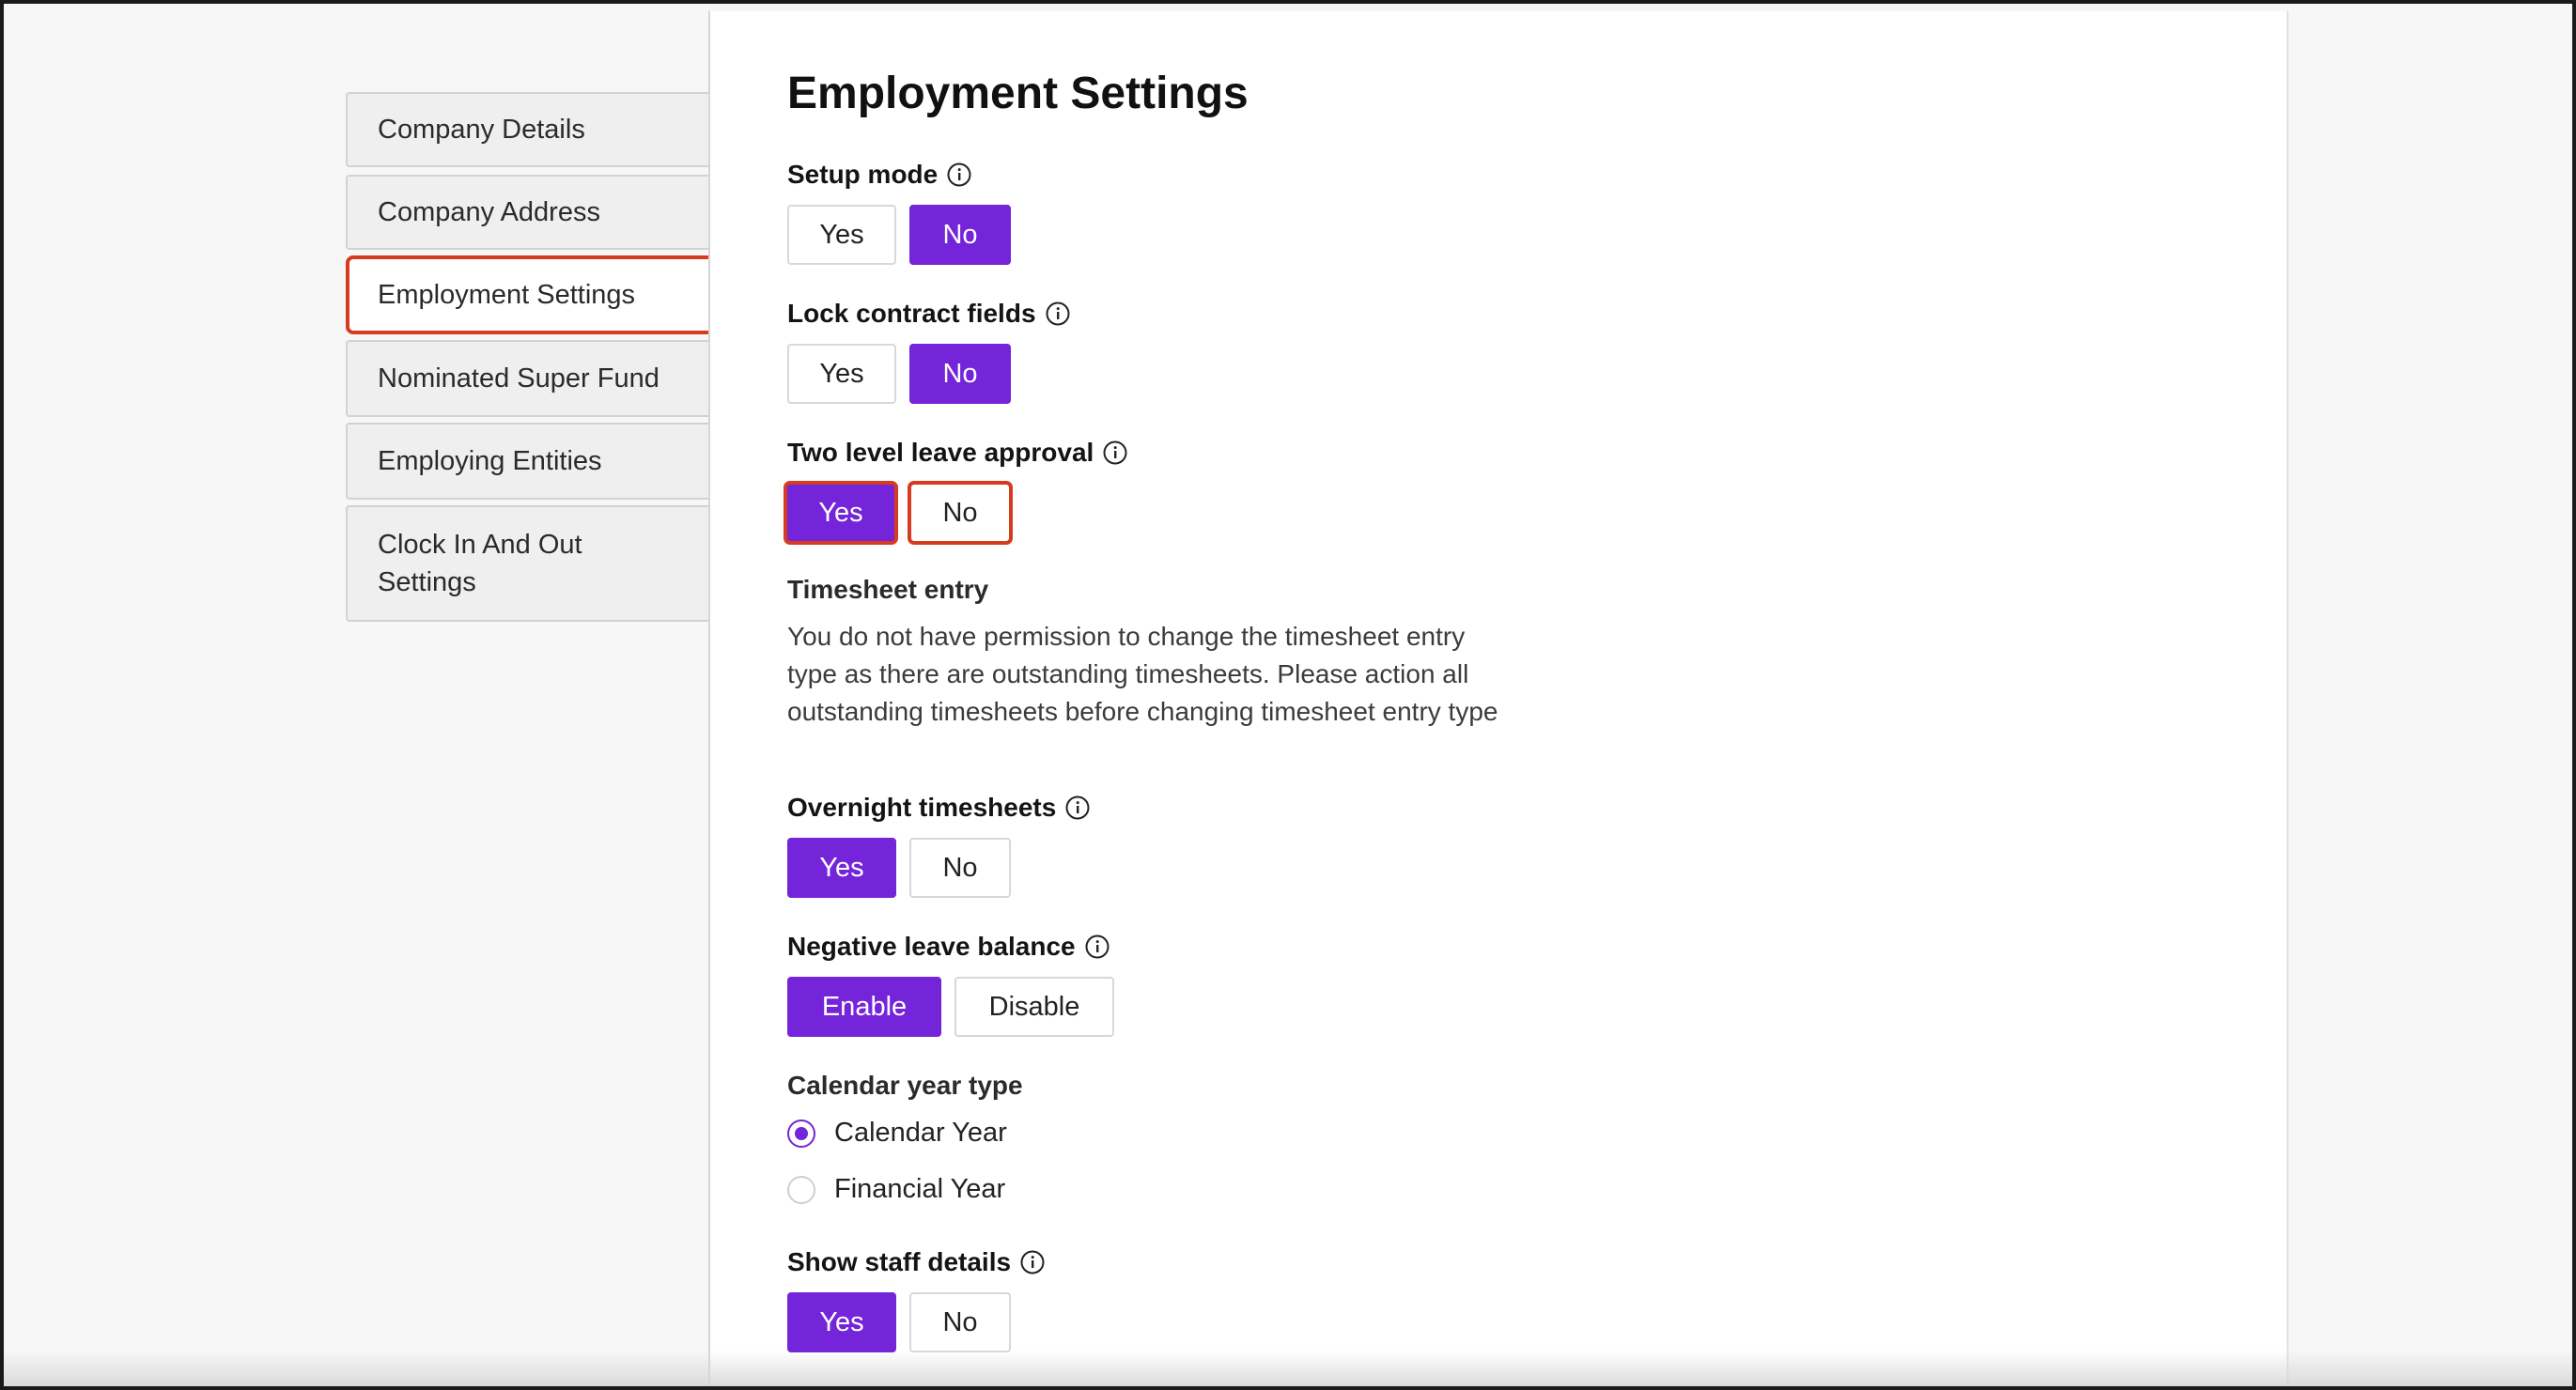 The image size is (2576, 1390). Describe the element at coordinates (841, 513) in the screenshot. I see `two-level-leave-yes-button: Yes` at that location.